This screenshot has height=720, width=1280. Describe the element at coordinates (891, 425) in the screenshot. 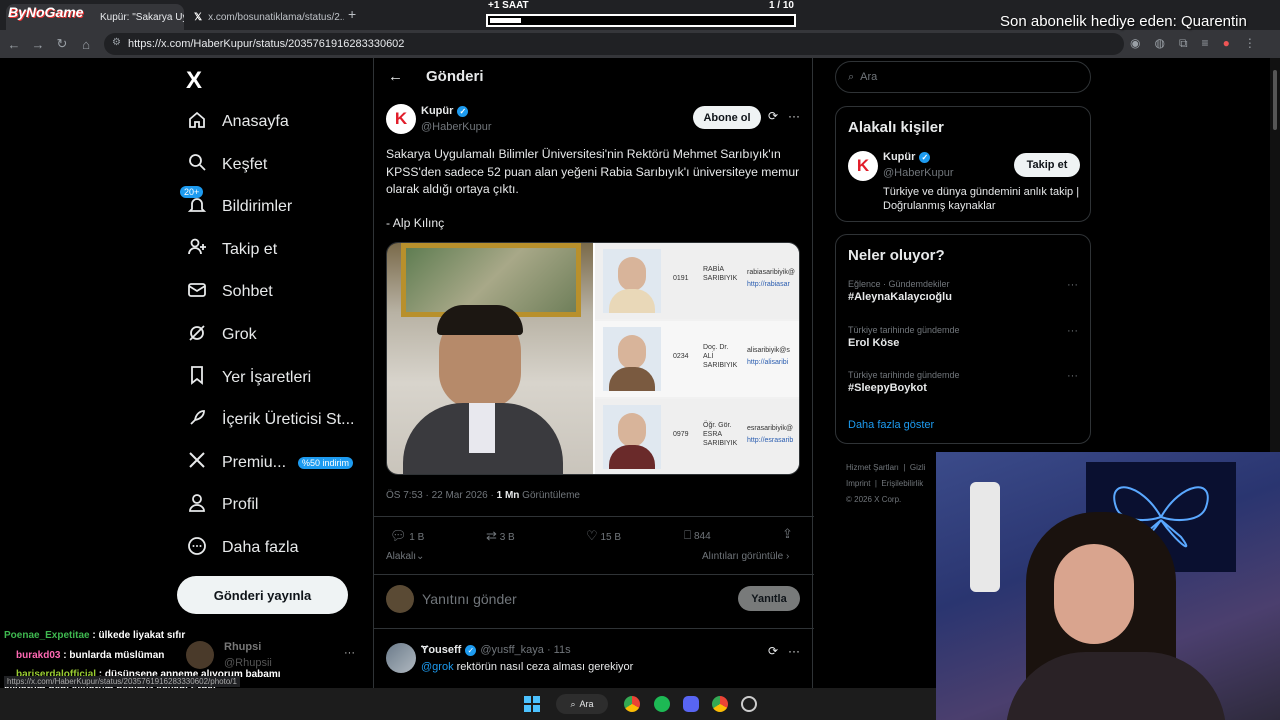

I see `show-more-link: Daha fazla göster` at that location.